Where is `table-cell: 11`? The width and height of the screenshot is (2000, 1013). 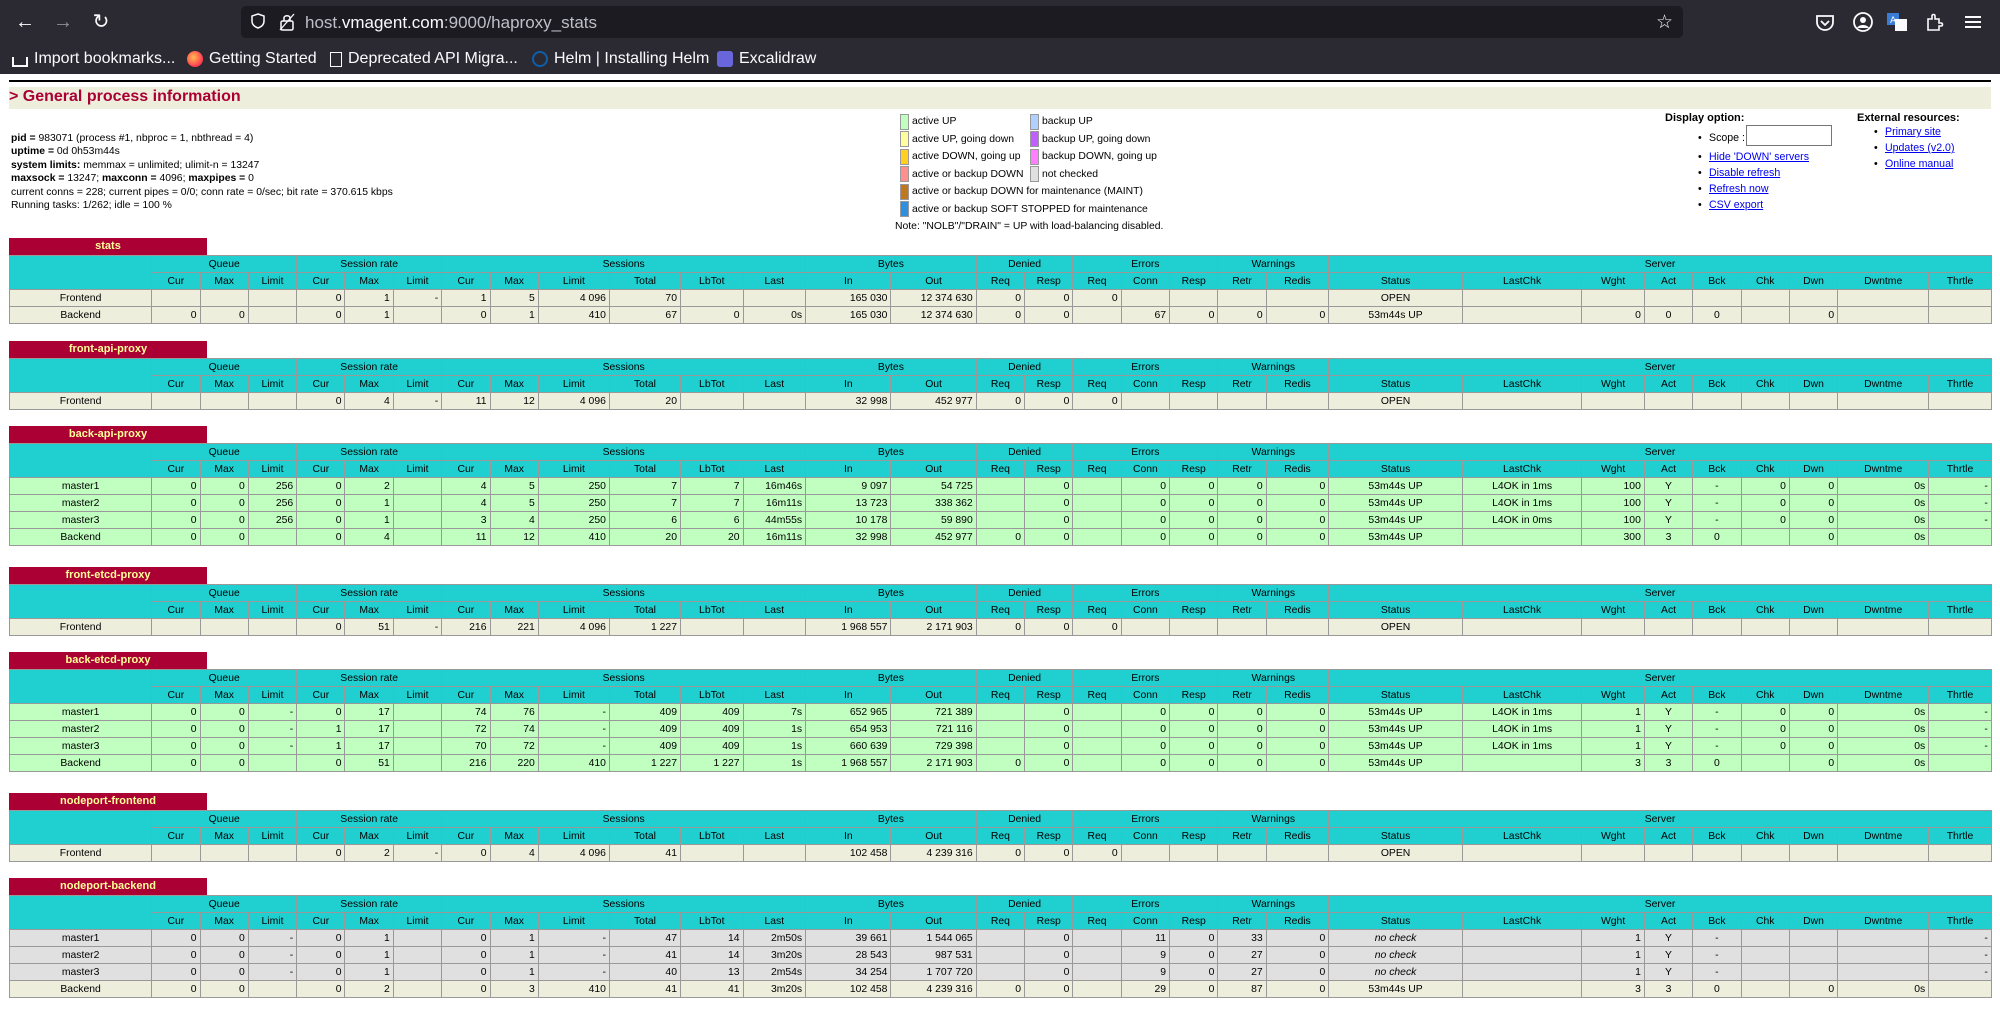 table-cell: 11 is located at coordinates (466, 401).